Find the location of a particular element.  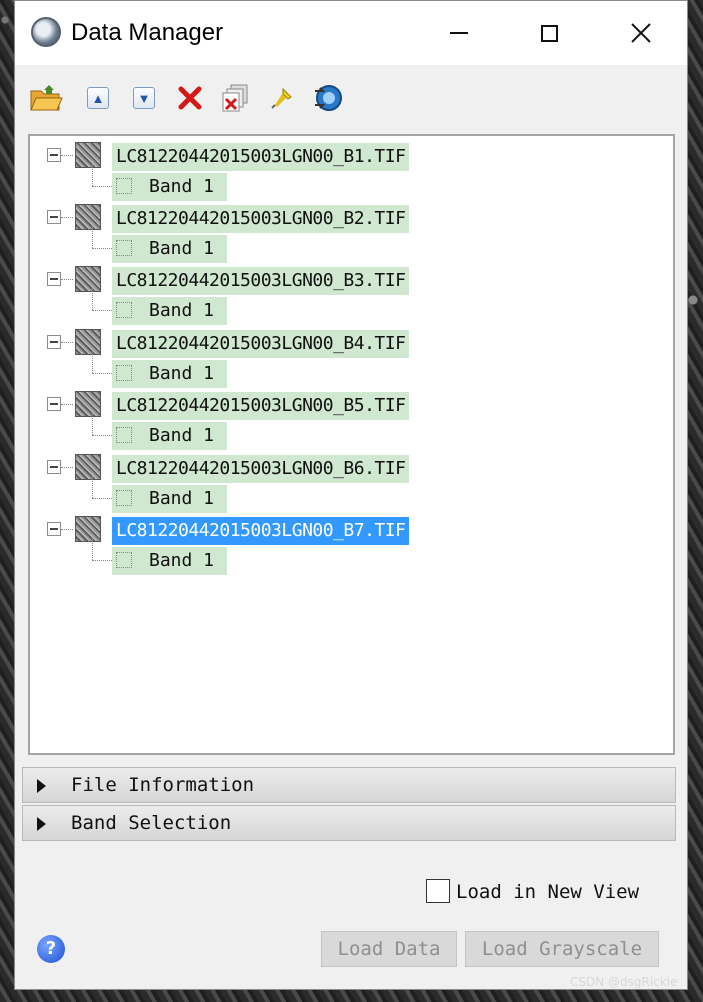

sync-view-icon is located at coordinates (328, 98).